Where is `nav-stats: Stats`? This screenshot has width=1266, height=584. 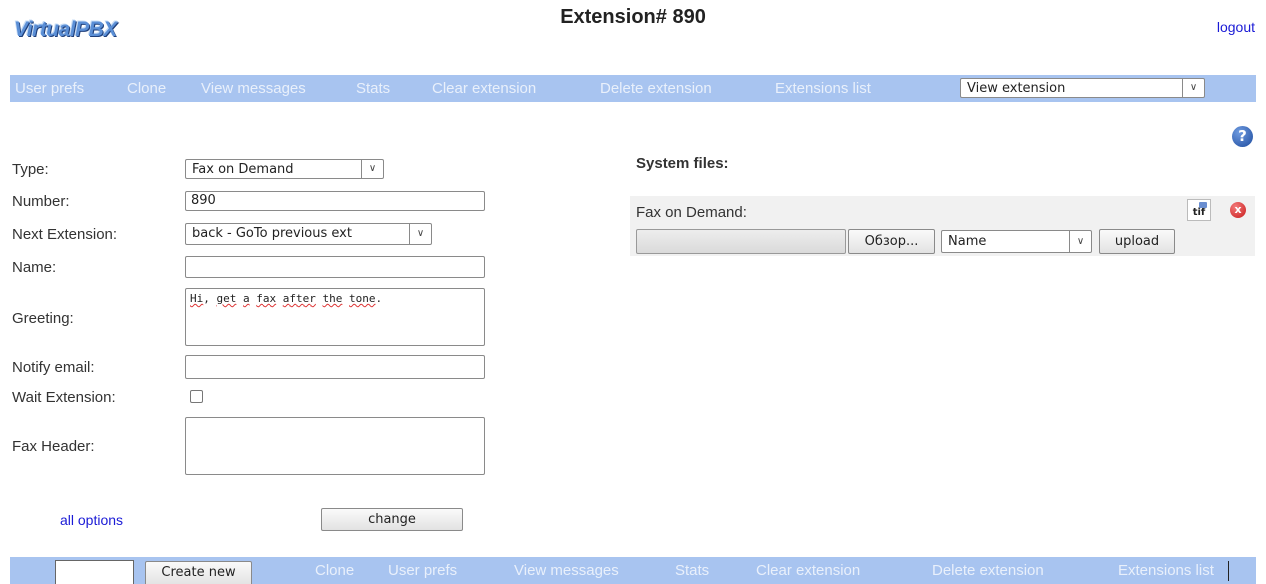 nav-stats: Stats is located at coordinates (373, 88).